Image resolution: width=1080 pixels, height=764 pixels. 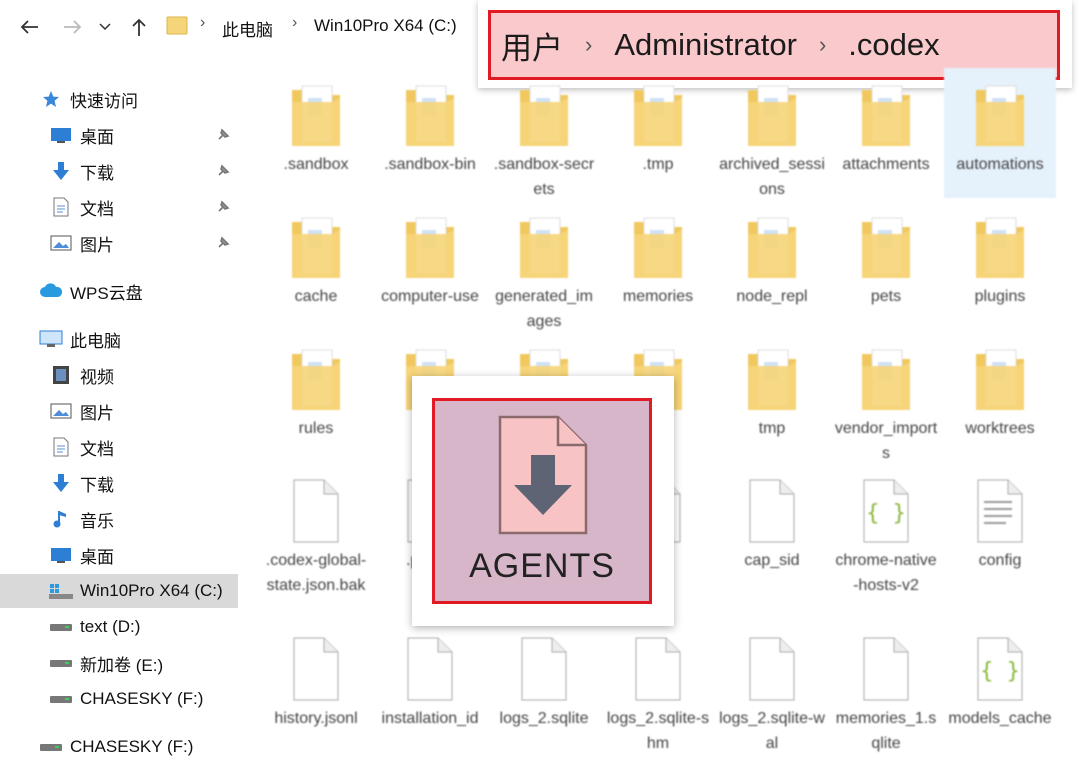 I want to click on folder-item: automations, so click(x=1000, y=133).